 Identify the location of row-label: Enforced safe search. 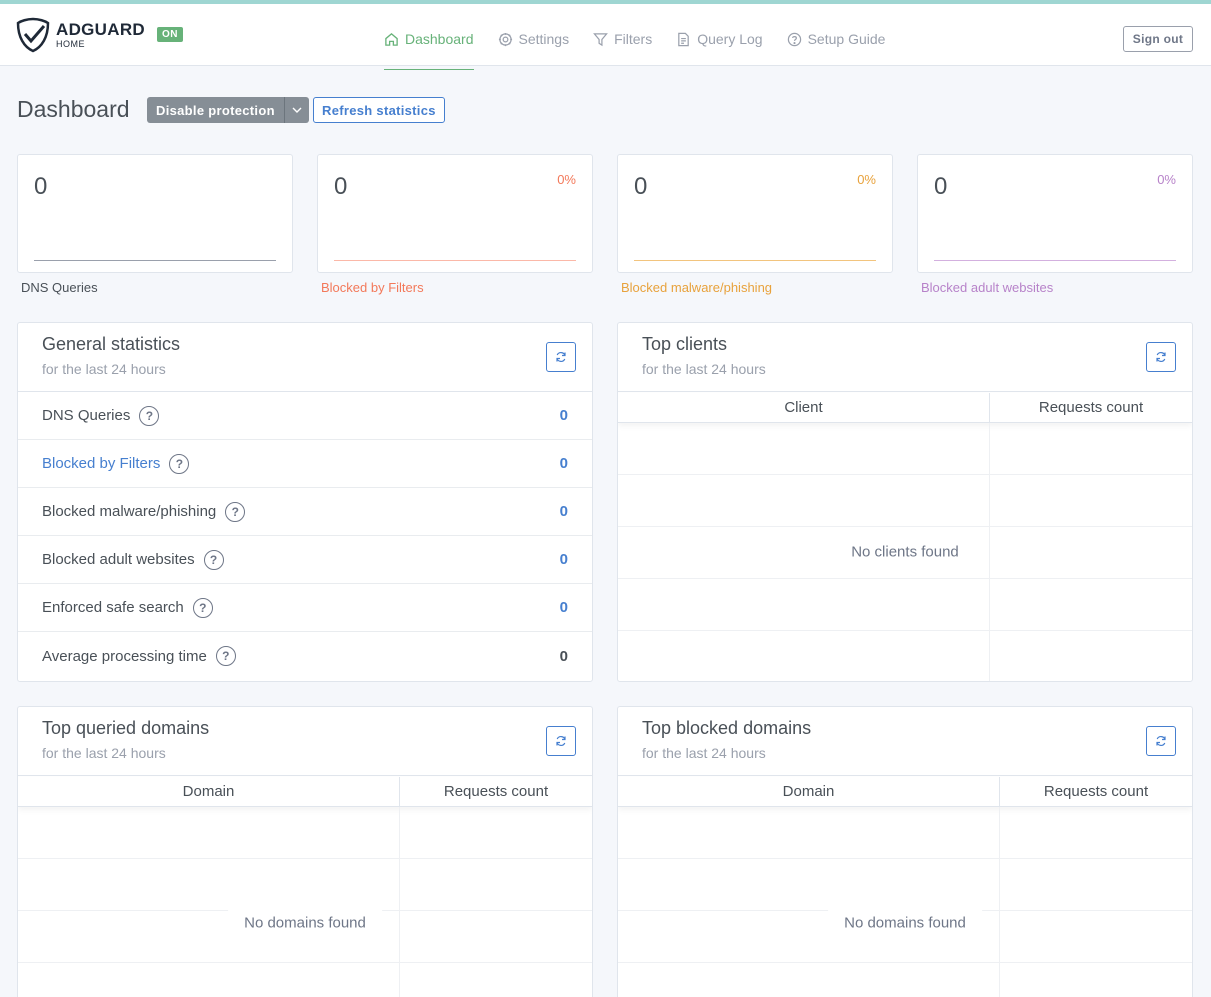
(113, 607).